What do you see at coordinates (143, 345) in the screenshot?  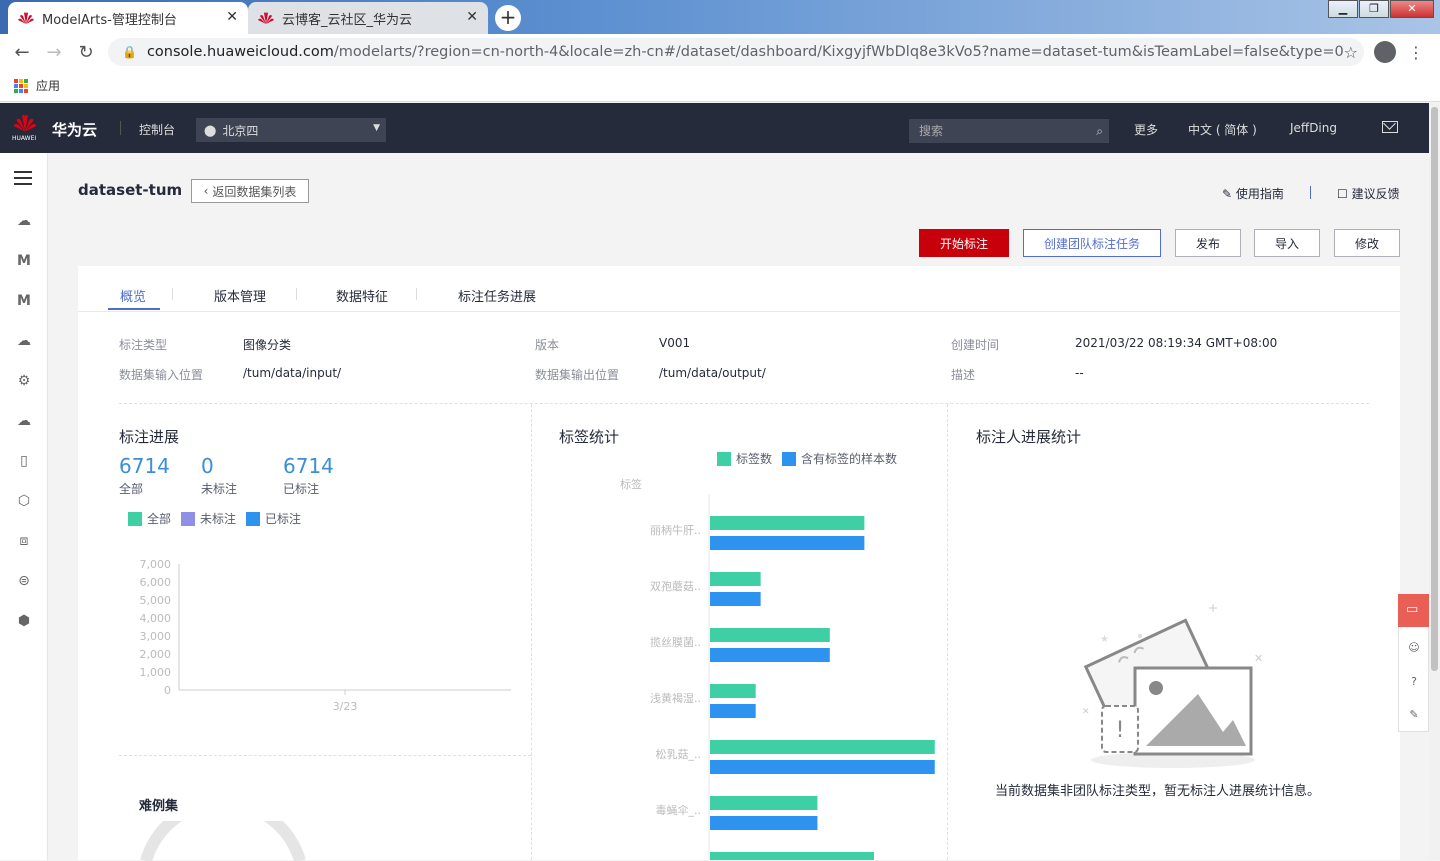 I see `label-type-key: 标注类型` at bounding box center [143, 345].